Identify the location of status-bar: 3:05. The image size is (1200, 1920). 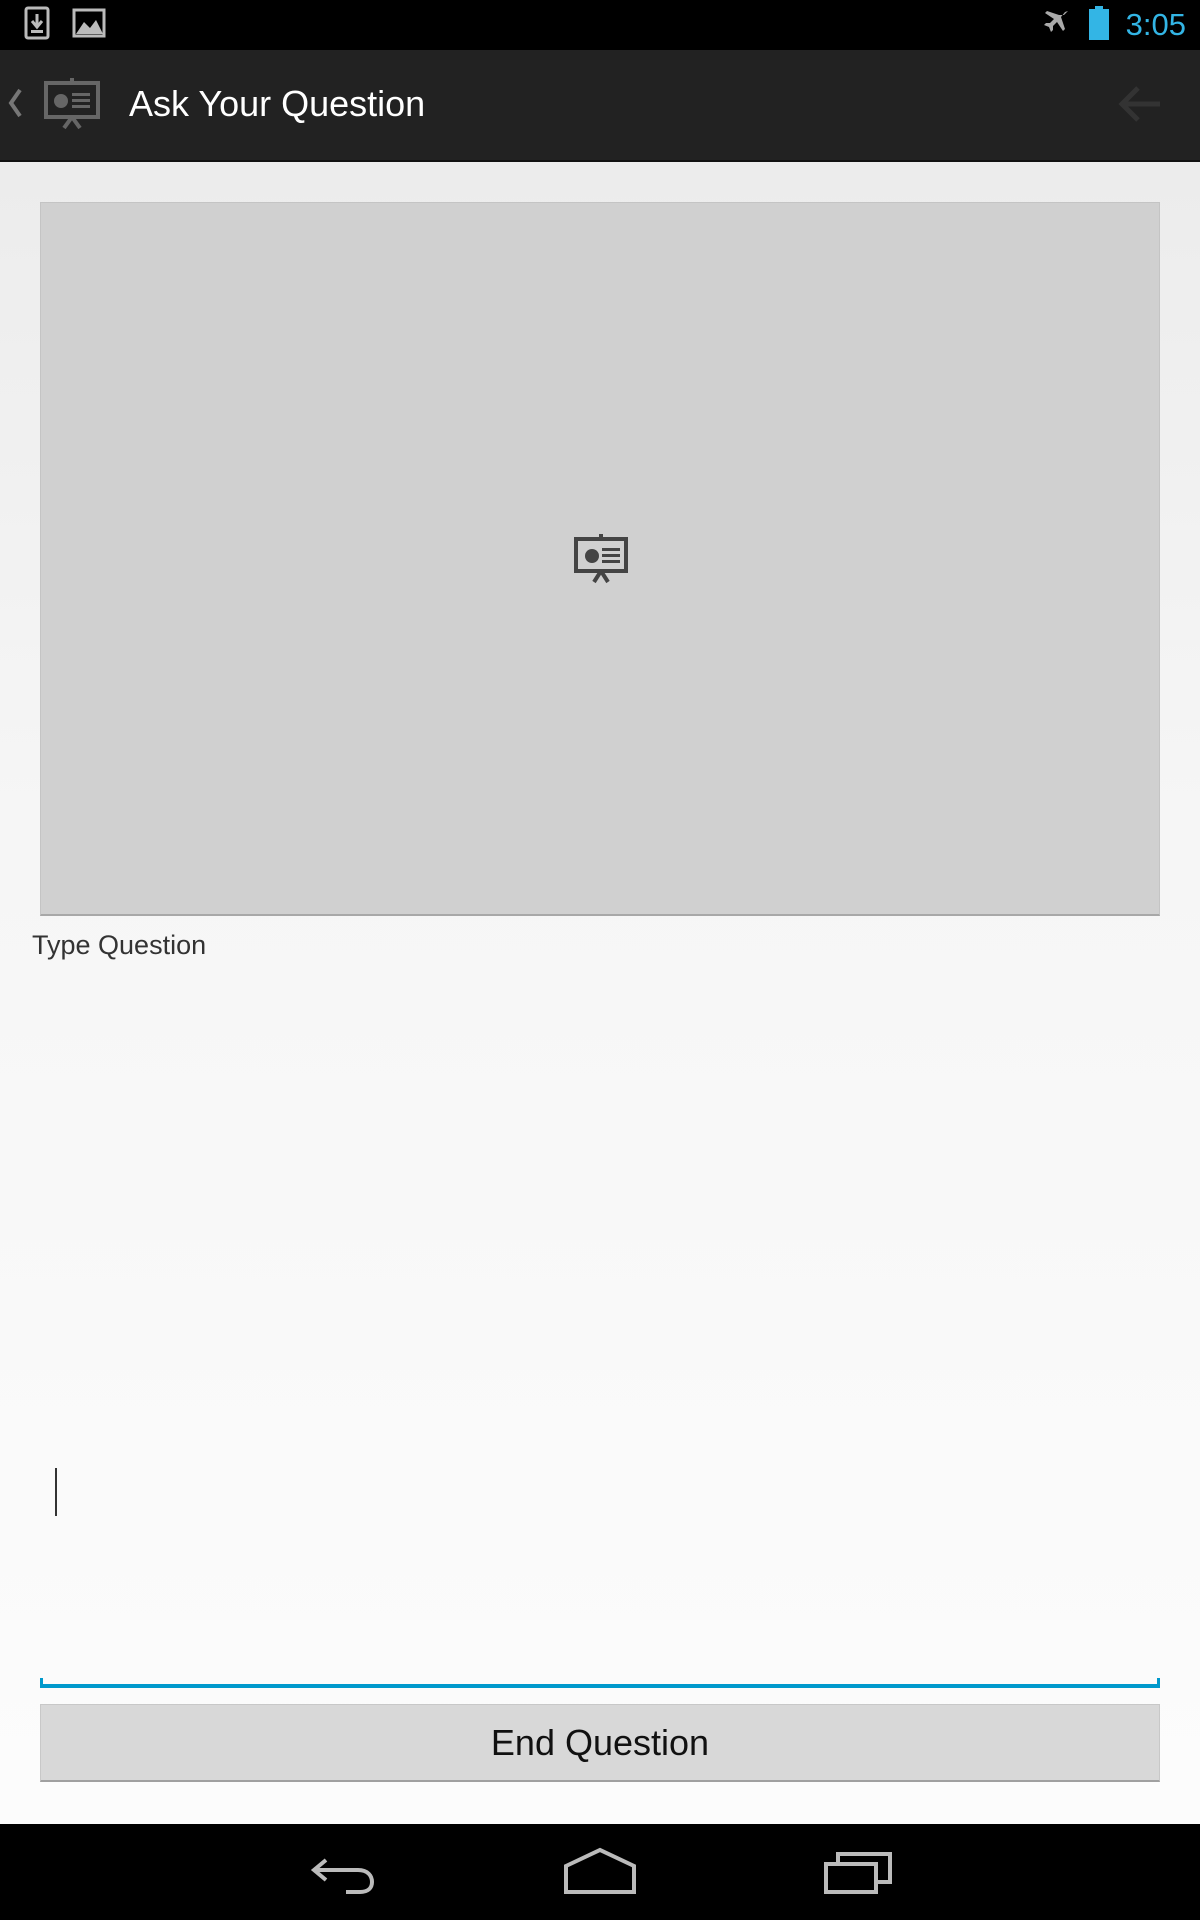
(600, 25).